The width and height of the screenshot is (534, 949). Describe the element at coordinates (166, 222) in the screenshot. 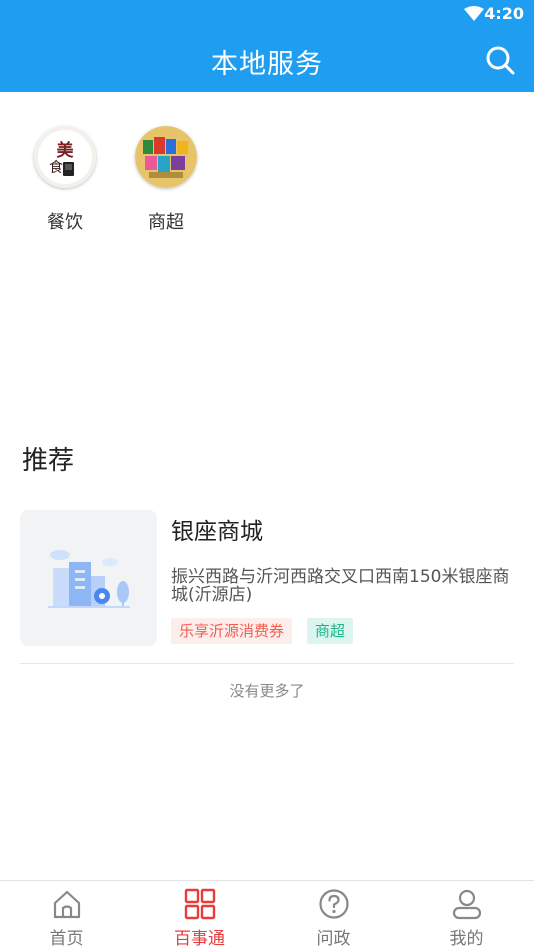

I see `category-label: 商超` at that location.